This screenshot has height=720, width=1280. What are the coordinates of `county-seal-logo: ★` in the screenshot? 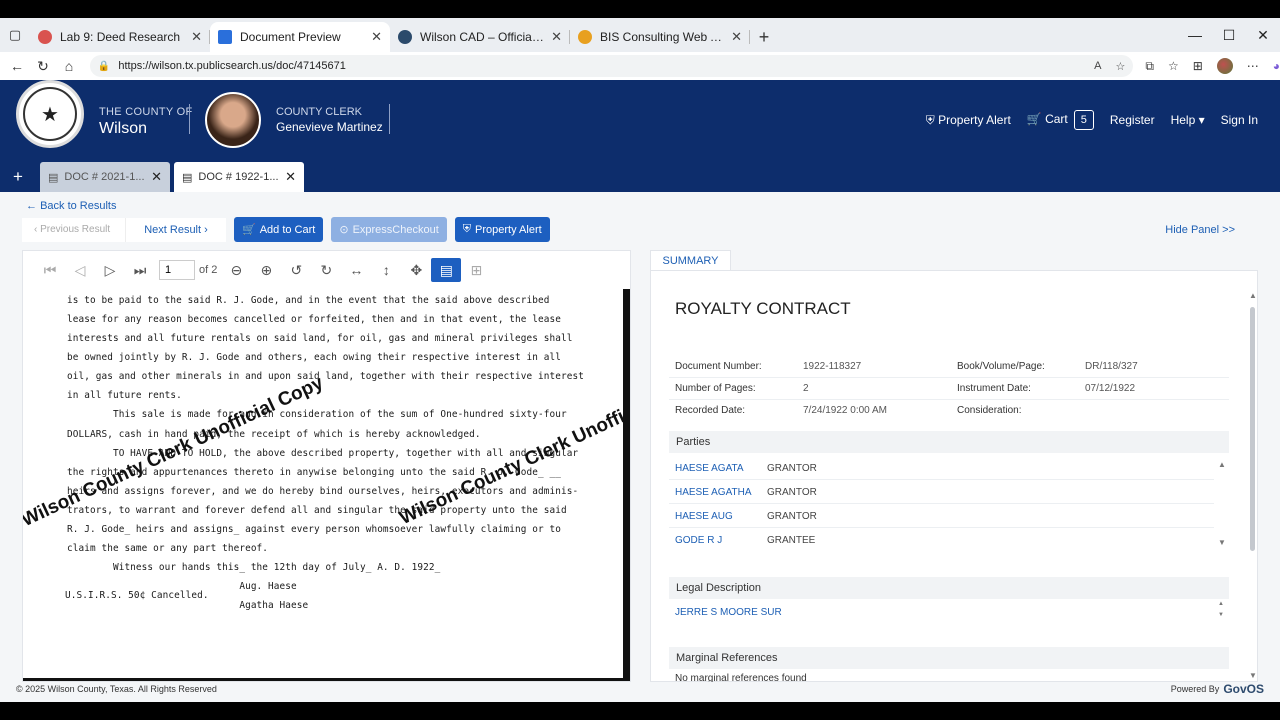 It's located at (50, 114).